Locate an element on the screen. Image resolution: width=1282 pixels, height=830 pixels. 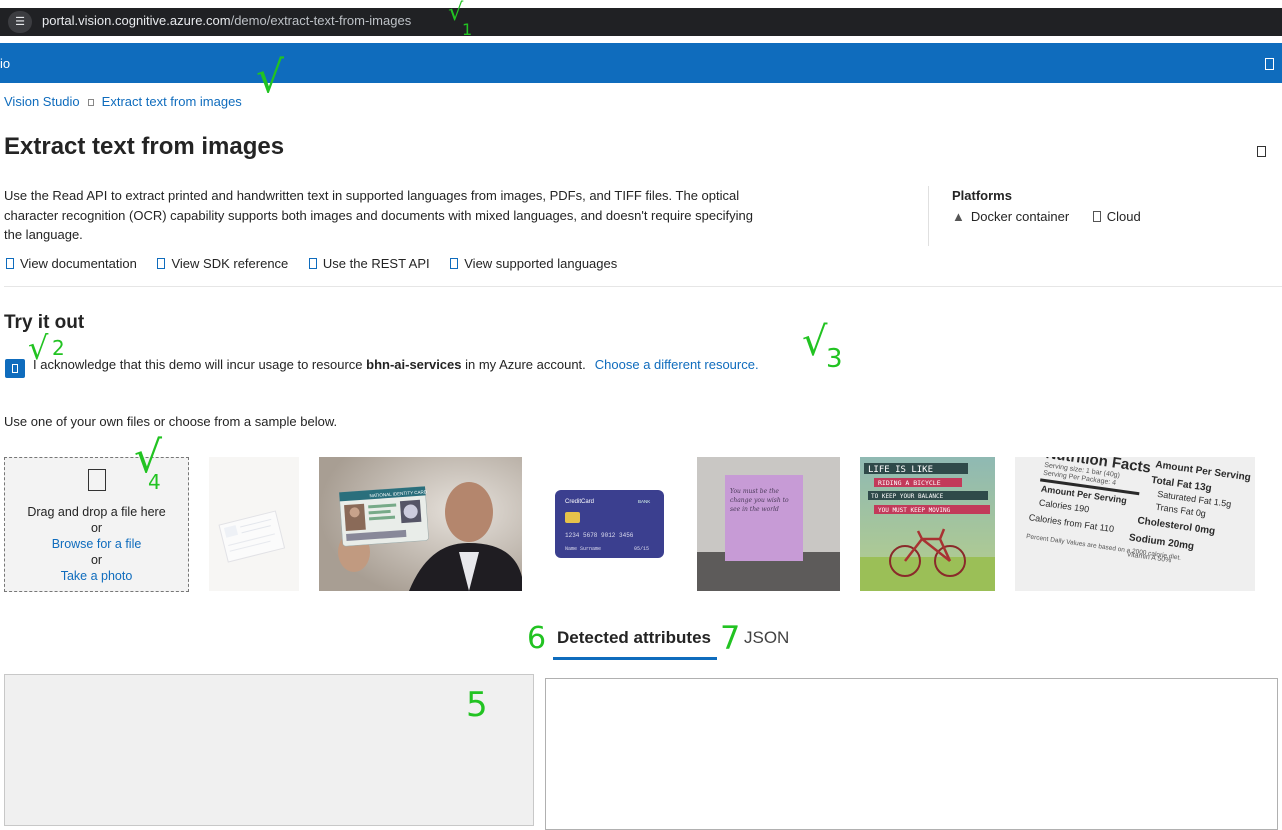
card-brand: CreditCard is located at coordinates (579, 502).